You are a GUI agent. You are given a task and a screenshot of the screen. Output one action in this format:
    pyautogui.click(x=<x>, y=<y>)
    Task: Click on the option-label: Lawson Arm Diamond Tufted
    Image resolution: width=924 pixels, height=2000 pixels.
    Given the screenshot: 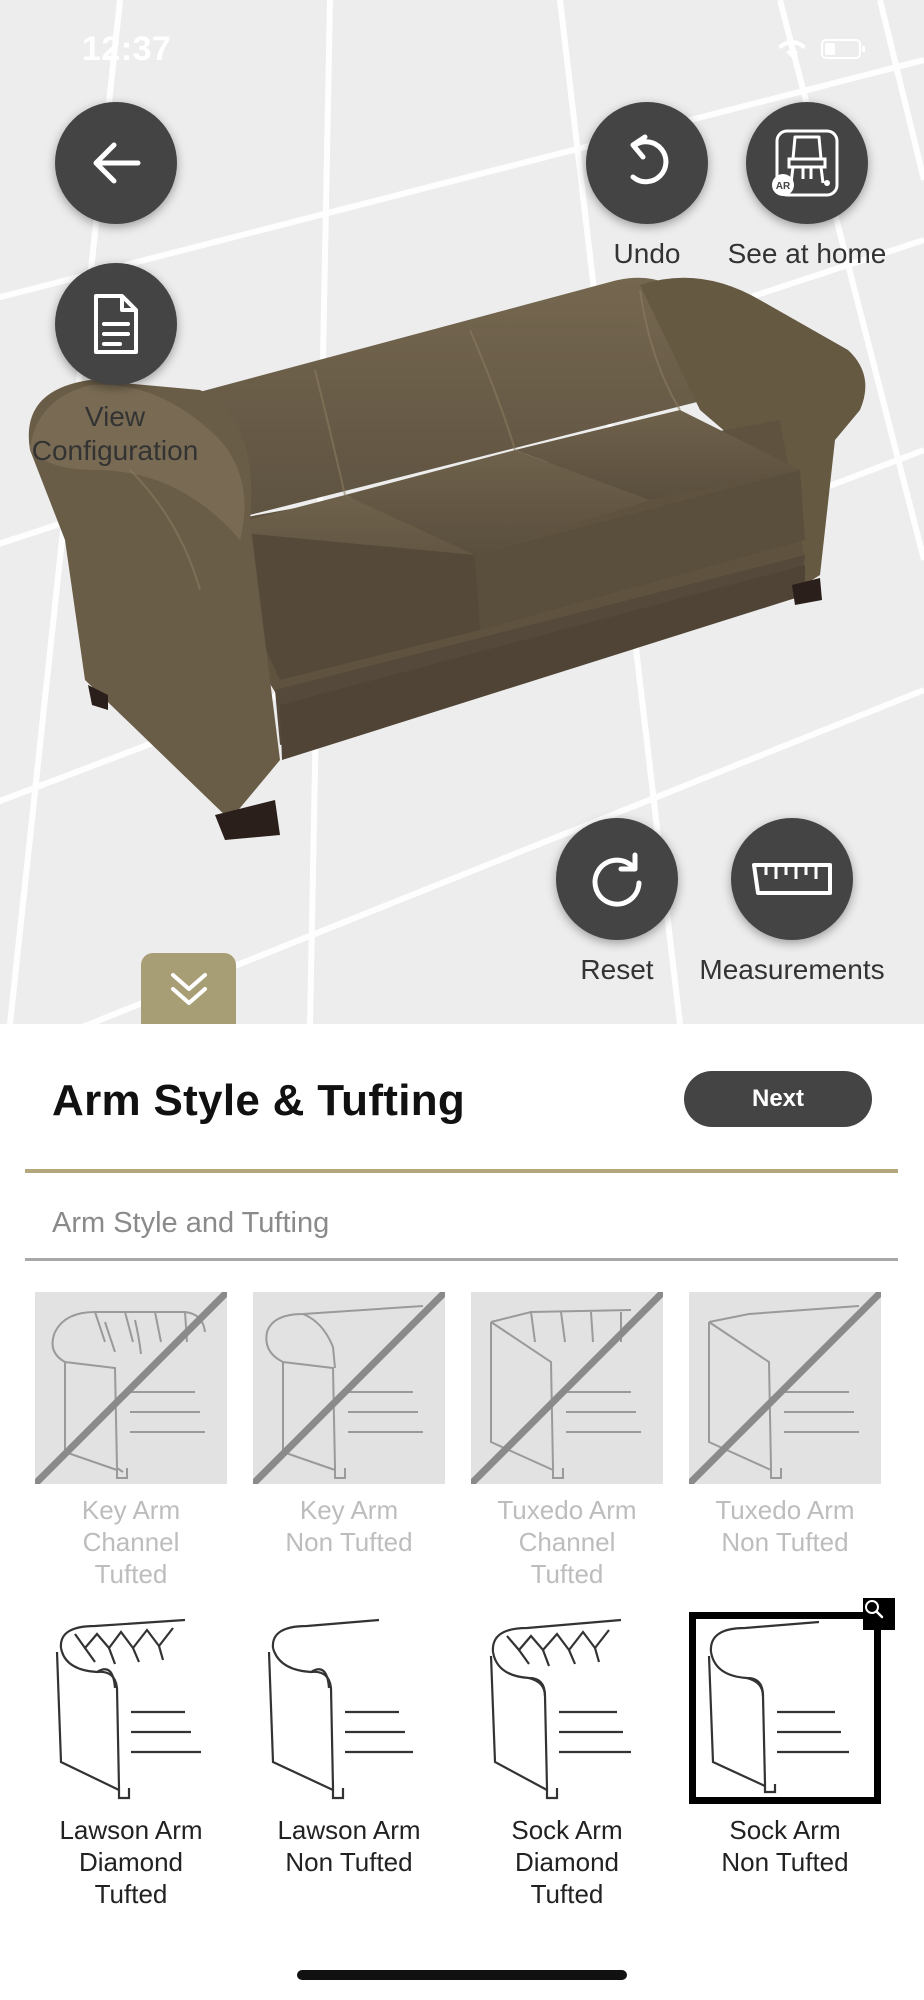 What is the action you would take?
    pyautogui.click(x=131, y=1862)
    